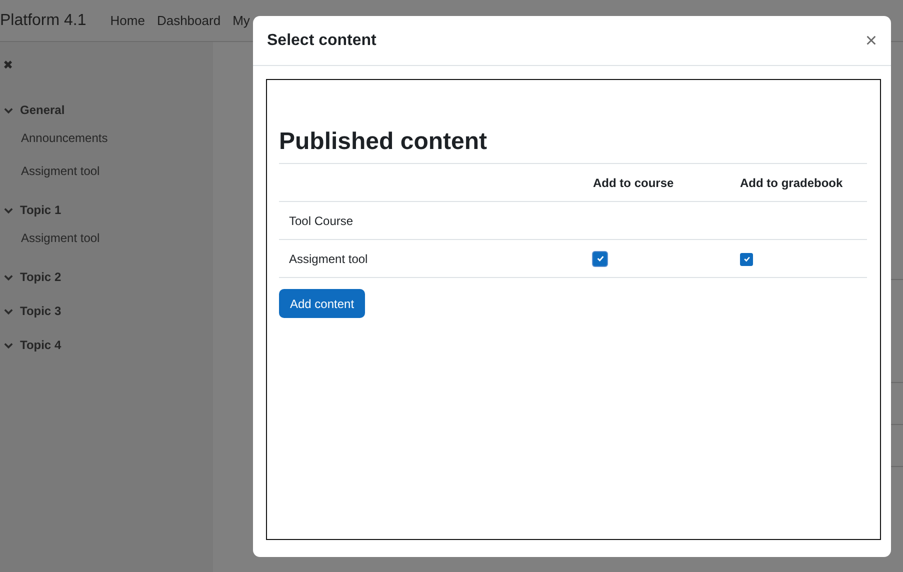  Describe the element at coordinates (31, 311) in the screenshot. I see `section-toggle: Topic 3` at that location.